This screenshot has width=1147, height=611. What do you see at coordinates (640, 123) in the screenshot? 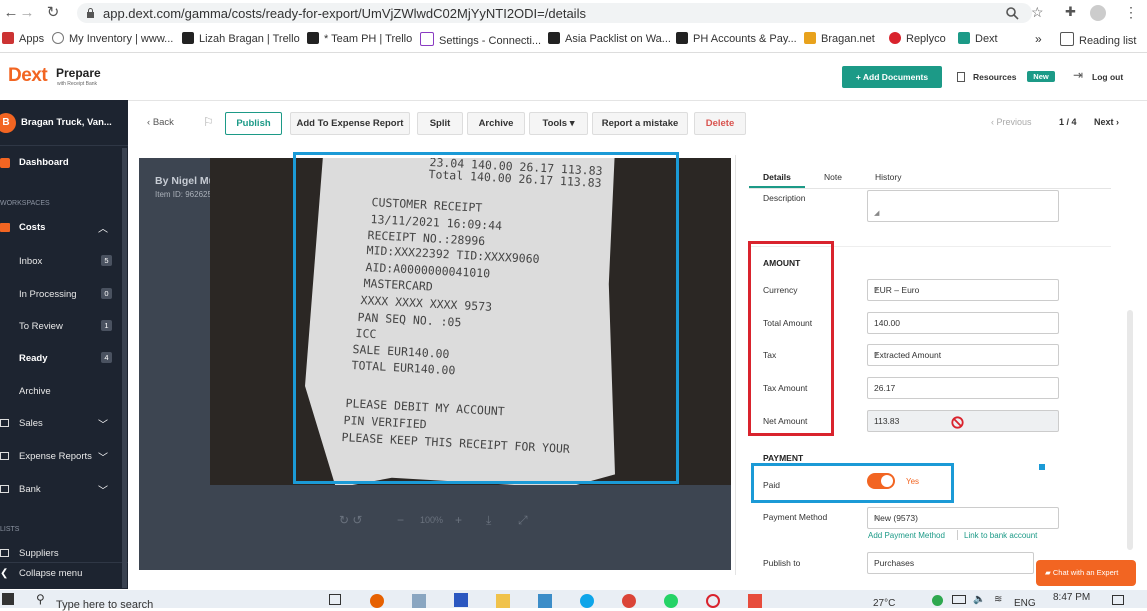
I see `report-mistake-button: Report a mistake` at bounding box center [640, 123].